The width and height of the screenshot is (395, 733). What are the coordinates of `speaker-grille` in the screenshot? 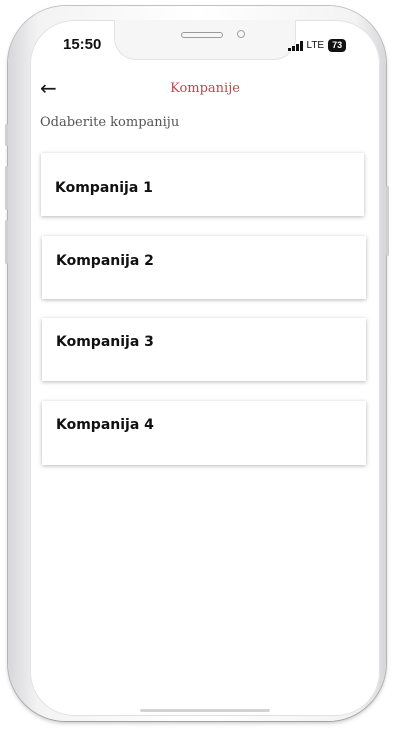 It's located at (202, 35).